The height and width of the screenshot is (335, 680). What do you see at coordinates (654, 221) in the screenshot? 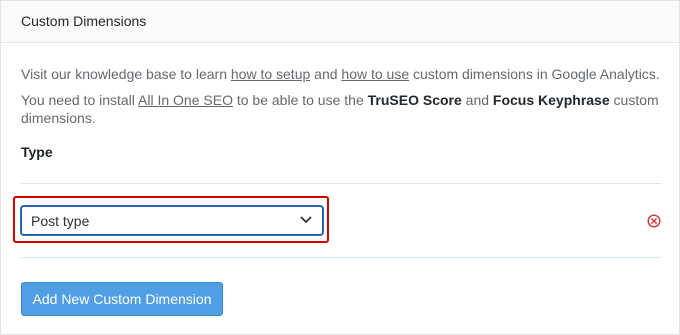
I see `remove-circle-x-icon` at bounding box center [654, 221].